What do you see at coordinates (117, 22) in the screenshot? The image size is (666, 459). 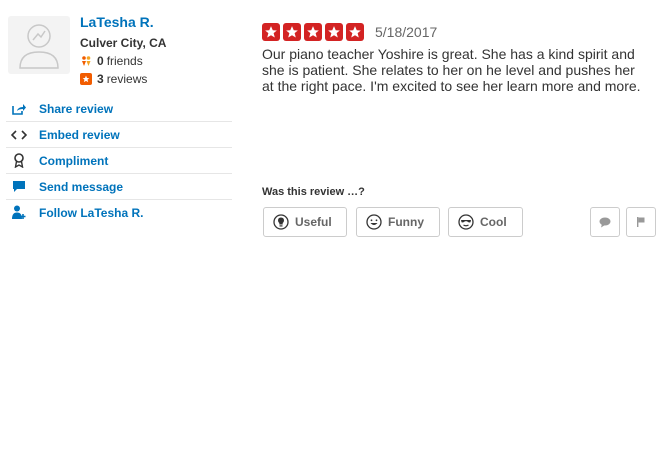 I see `user-name: LaTesha R.` at bounding box center [117, 22].